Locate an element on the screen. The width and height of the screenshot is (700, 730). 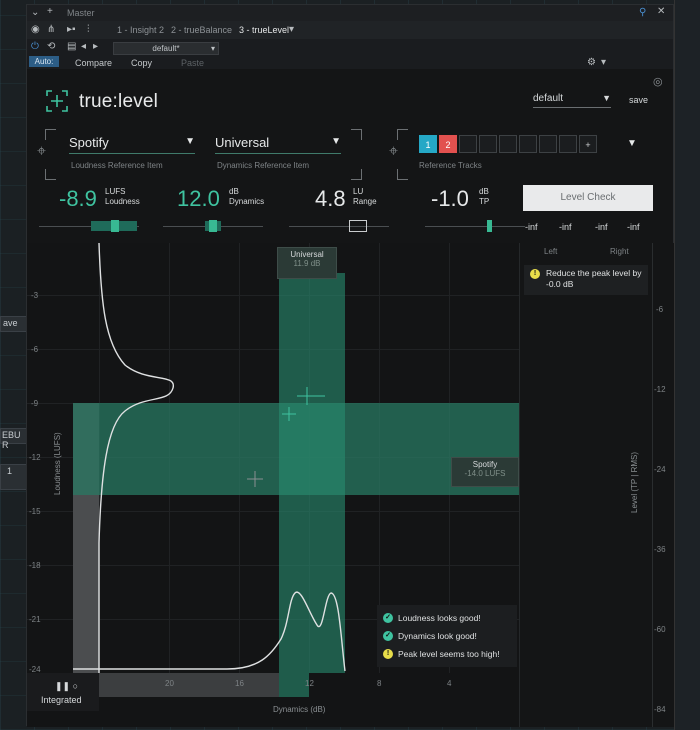
reference-crosshair is located at coordinates (303, 404).